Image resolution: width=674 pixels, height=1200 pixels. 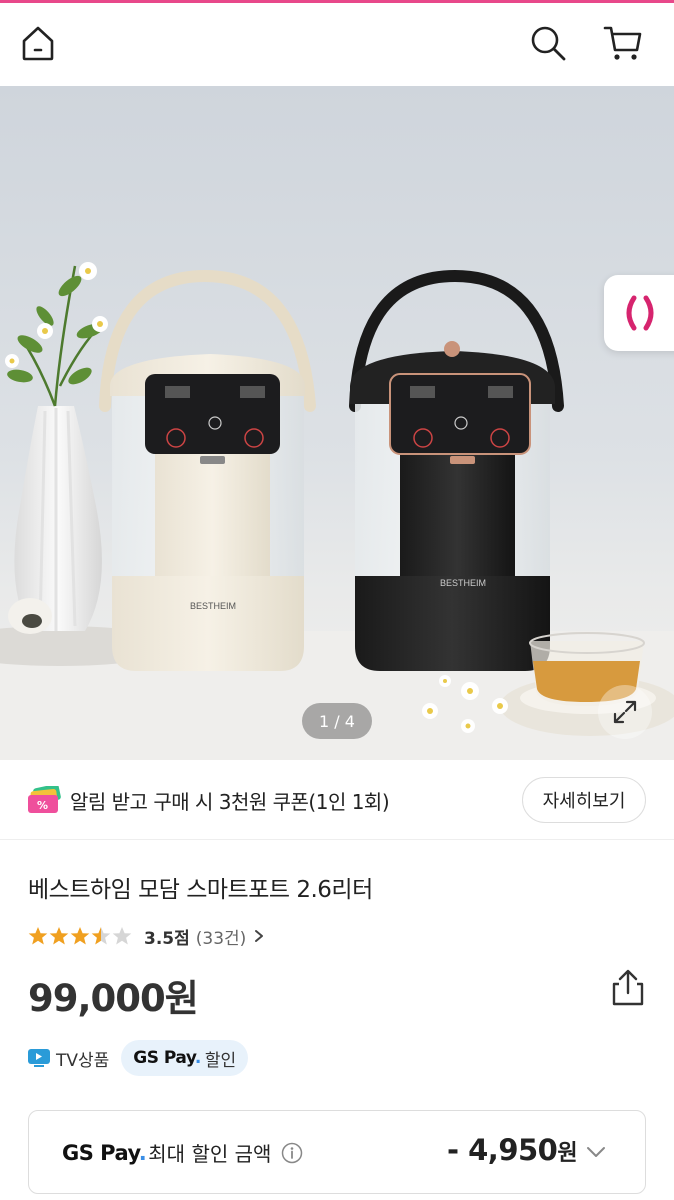 I want to click on coupon-sub-text: (1인 1회), so click(x=349, y=802).